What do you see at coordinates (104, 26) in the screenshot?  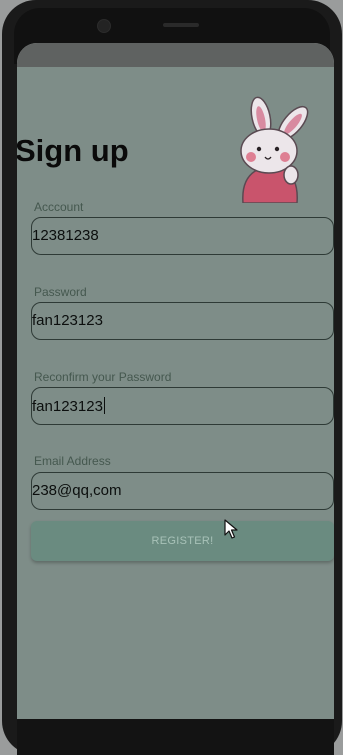 I see `front-camera-icon` at bounding box center [104, 26].